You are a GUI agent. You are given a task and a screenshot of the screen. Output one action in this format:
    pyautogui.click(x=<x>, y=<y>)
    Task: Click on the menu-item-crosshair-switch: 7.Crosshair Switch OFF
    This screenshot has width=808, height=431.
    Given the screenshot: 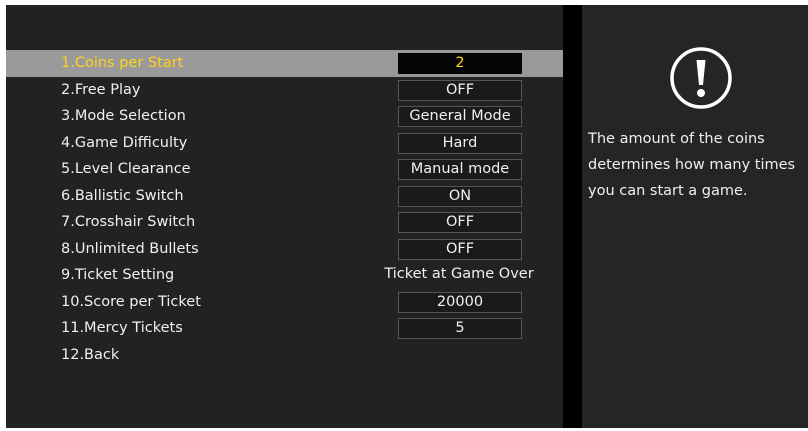 What is the action you would take?
    pyautogui.click(x=284, y=222)
    